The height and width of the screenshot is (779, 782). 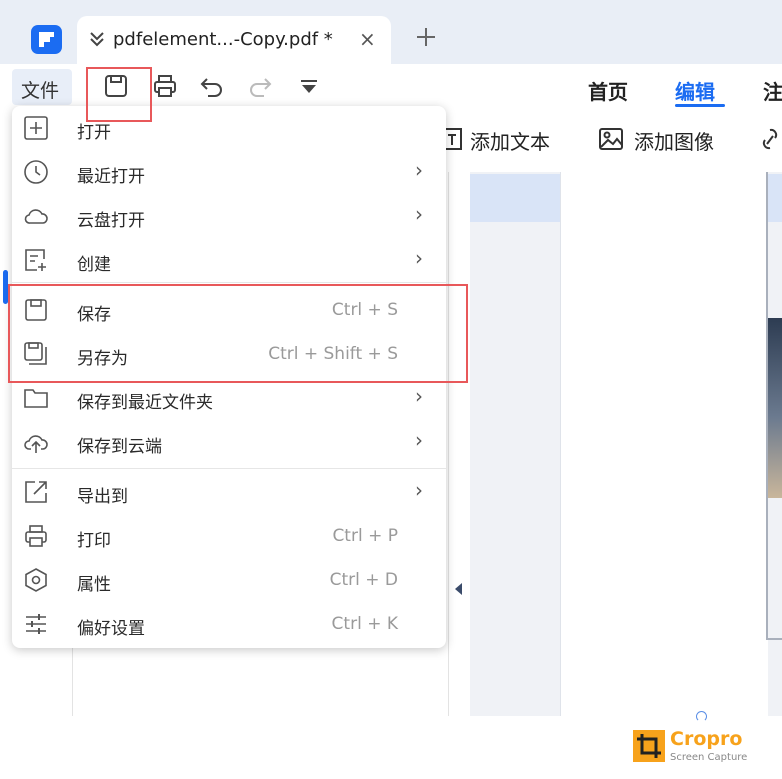 I want to click on tab-home: 首页, so click(x=608, y=90).